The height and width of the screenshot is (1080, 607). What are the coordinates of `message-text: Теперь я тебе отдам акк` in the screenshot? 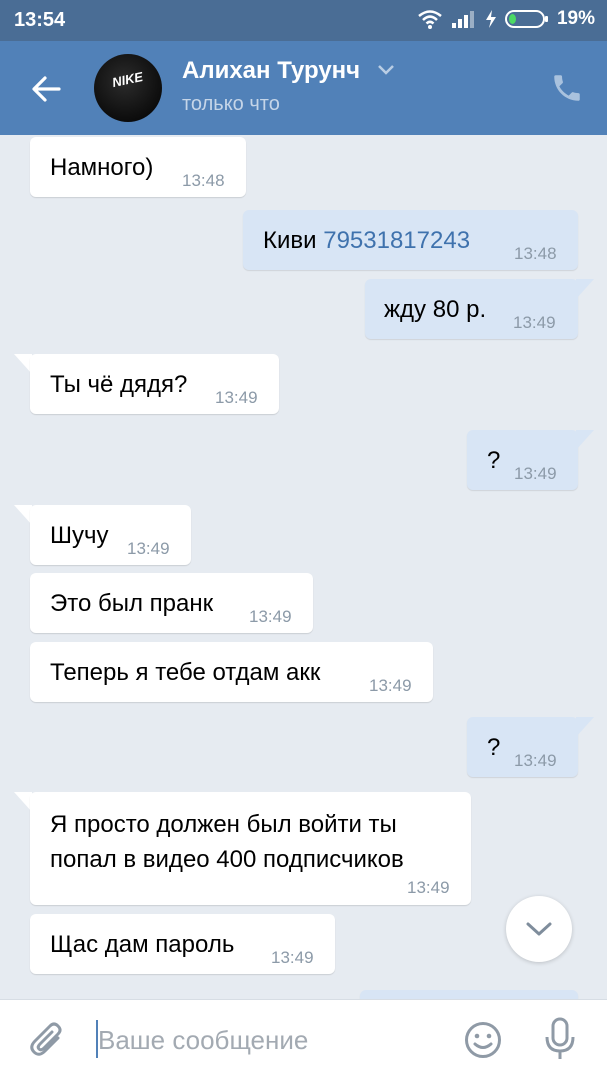 It's located at (185, 672).